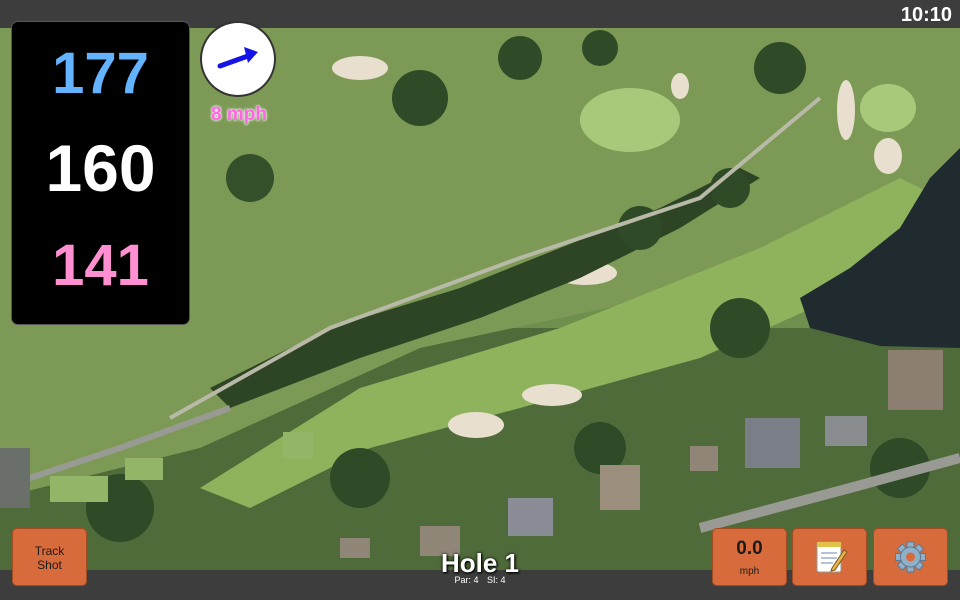 Image resolution: width=960 pixels, height=600 pixels. I want to click on notes-button, so click(829, 557).